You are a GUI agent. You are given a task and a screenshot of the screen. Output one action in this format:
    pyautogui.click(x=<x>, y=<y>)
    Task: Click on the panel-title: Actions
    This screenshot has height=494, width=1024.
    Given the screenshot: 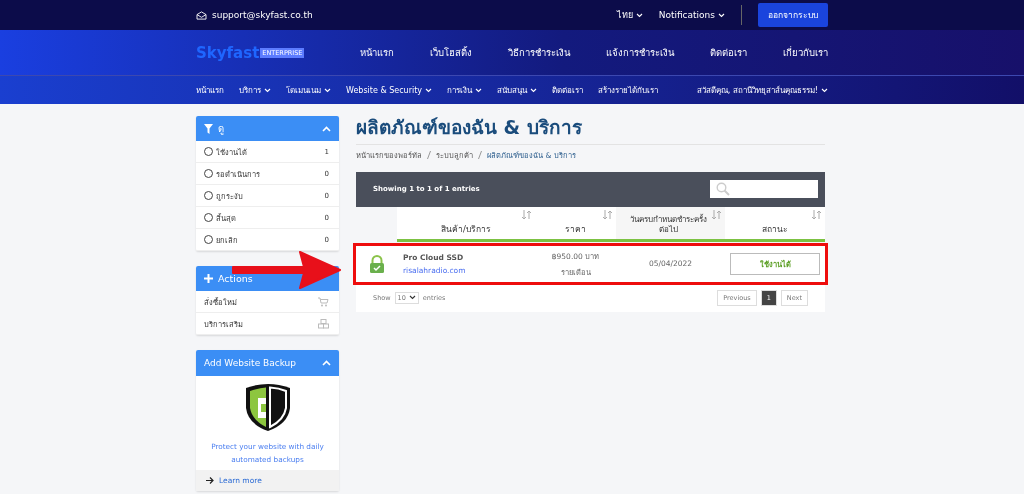 What is the action you would take?
    pyautogui.click(x=235, y=278)
    